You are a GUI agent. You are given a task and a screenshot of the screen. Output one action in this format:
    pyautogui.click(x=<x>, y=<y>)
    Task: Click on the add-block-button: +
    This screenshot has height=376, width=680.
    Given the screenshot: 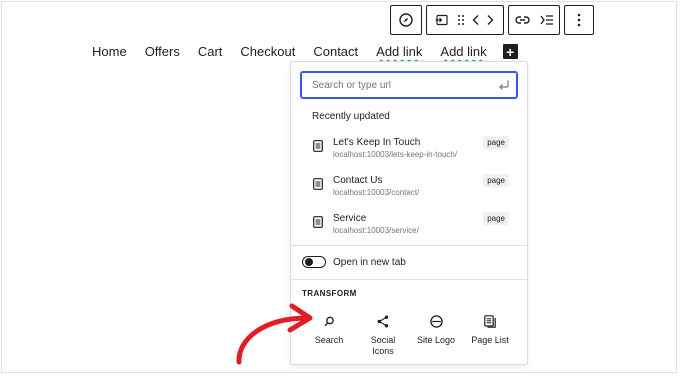 What is the action you would take?
    pyautogui.click(x=510, y=51)
    